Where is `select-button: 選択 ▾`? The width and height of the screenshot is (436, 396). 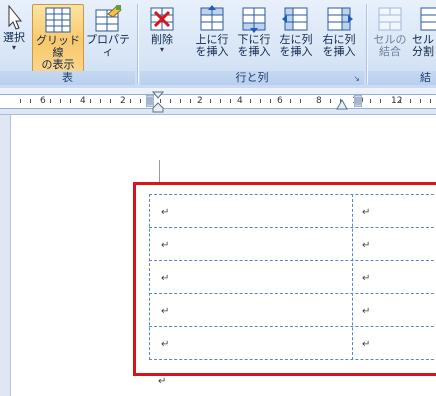
select-button: 選択 ▾ is located at coordinates (14, 28).